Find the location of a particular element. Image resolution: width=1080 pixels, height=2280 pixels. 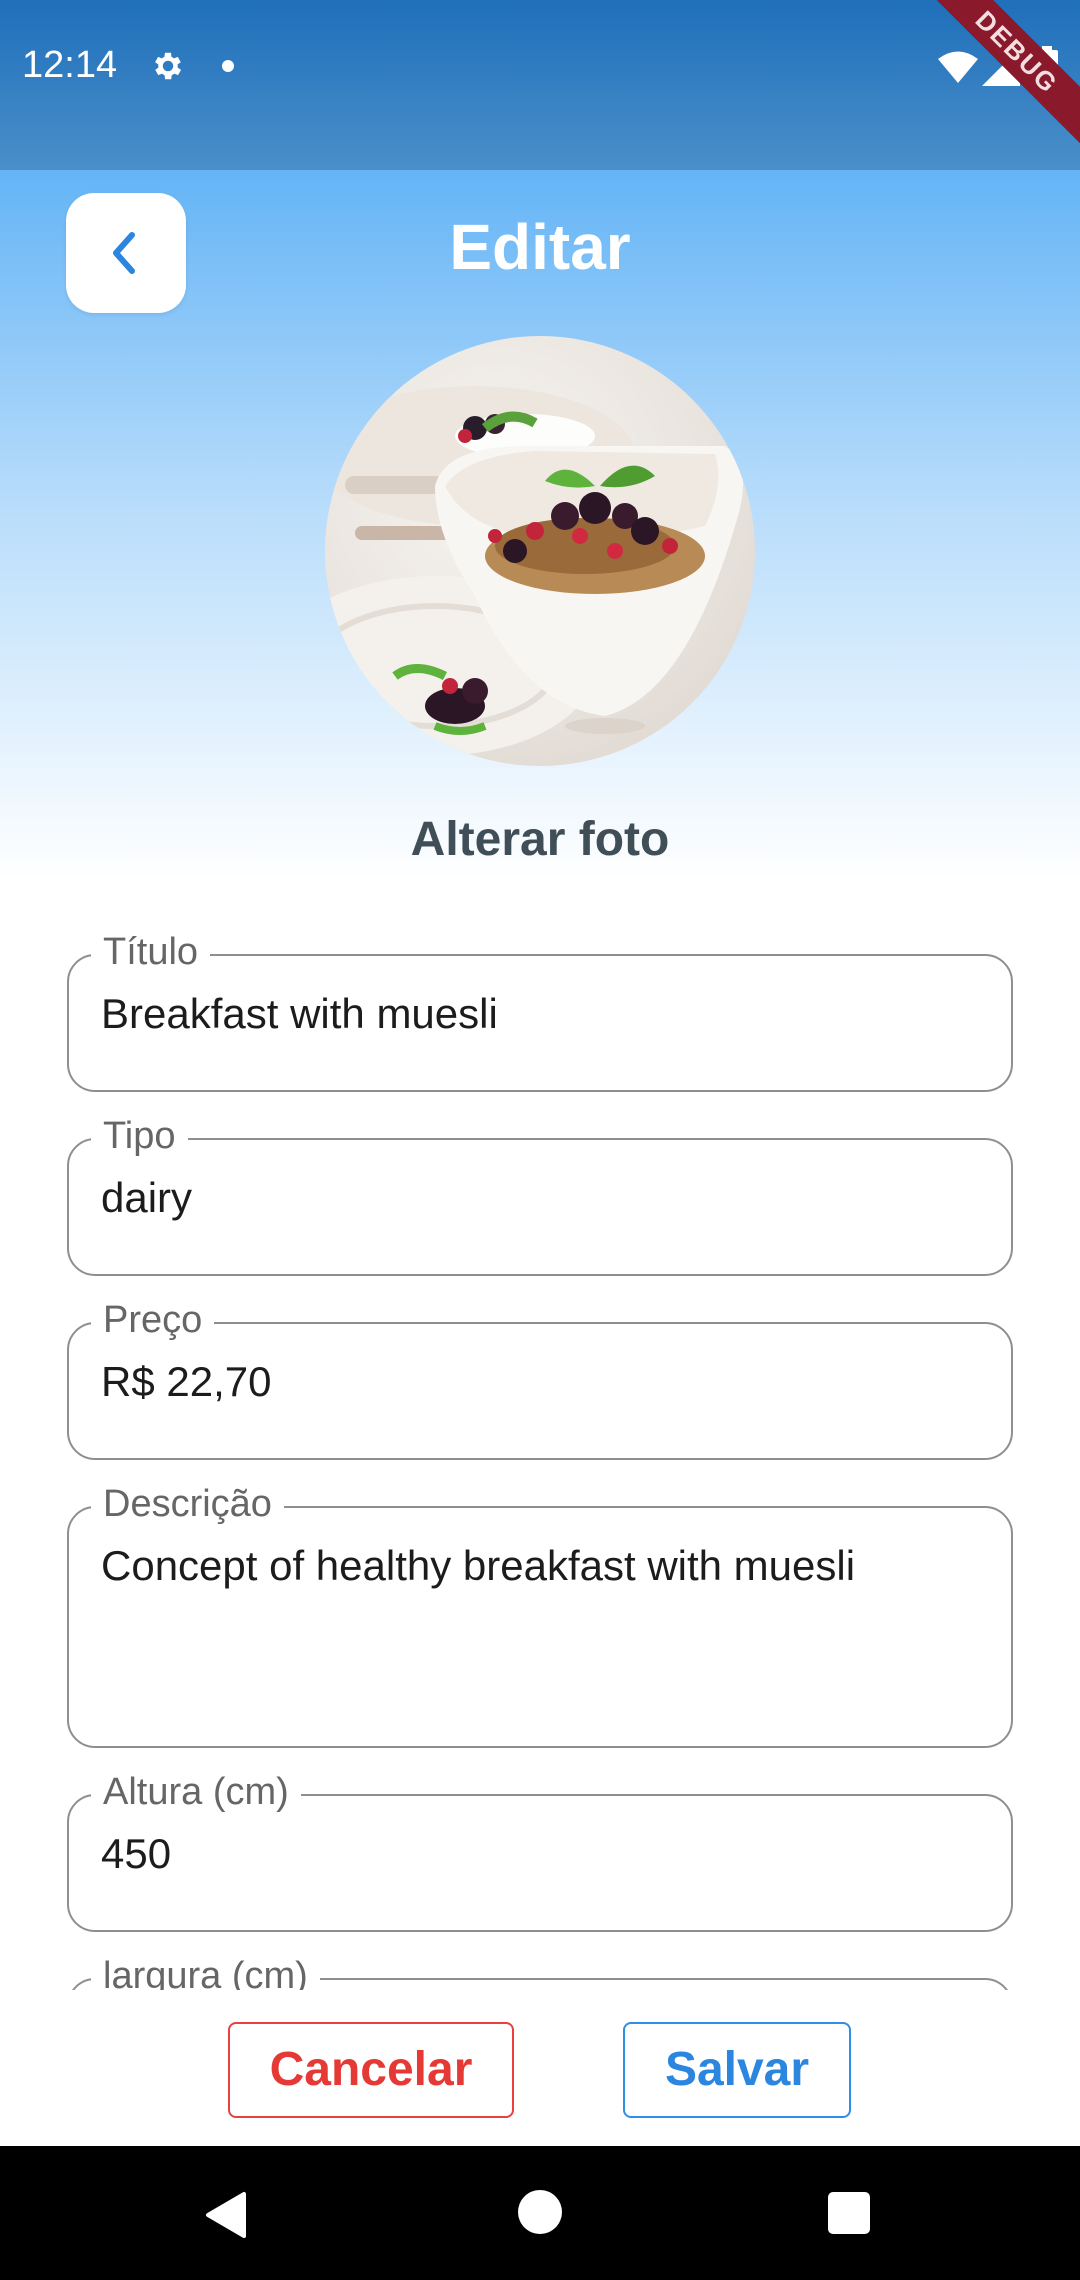

breakfast-muesli-photo is located at coordinates (534, 571).